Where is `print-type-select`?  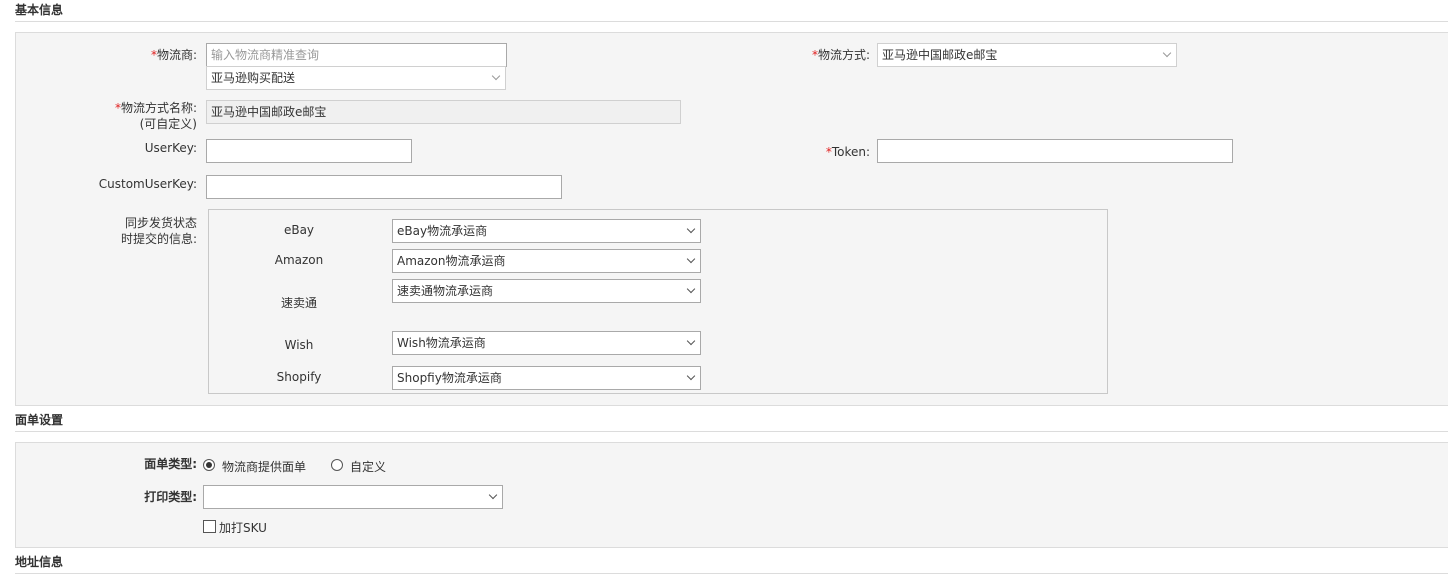
print-type-select is located at coordinates (353, 497).